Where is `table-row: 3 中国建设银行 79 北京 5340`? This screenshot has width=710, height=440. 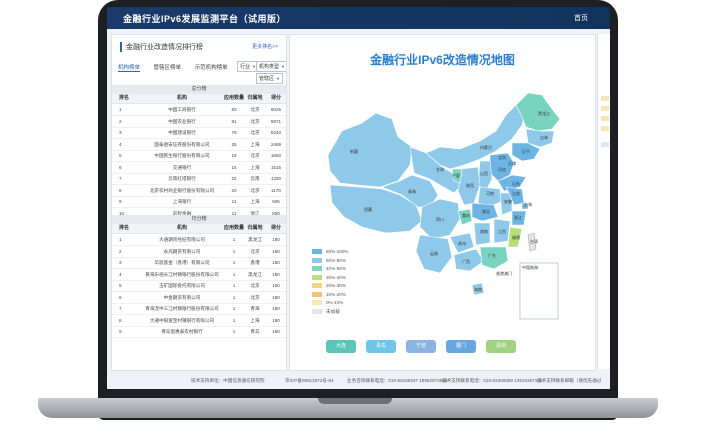 table-row: 3 中国建设银行 79 北京 5340 is located at coordinates (199, 133).